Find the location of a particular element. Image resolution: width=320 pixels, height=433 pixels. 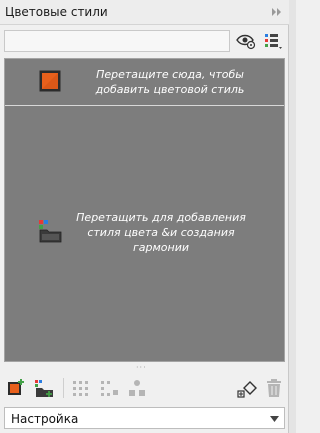

preset-dropdown: Настройка is located at coordinates (144, 418).